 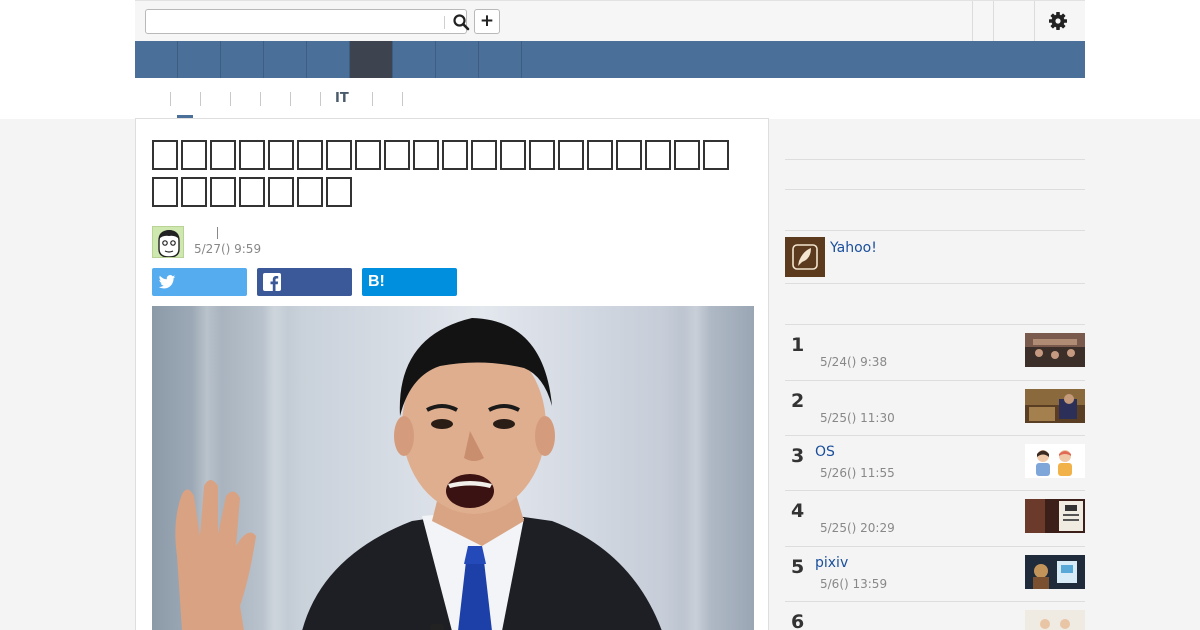 What do you see at coordinates (272, 282) in the screenshot?
I see `facebook-icon` at bounding box center [272, 282].